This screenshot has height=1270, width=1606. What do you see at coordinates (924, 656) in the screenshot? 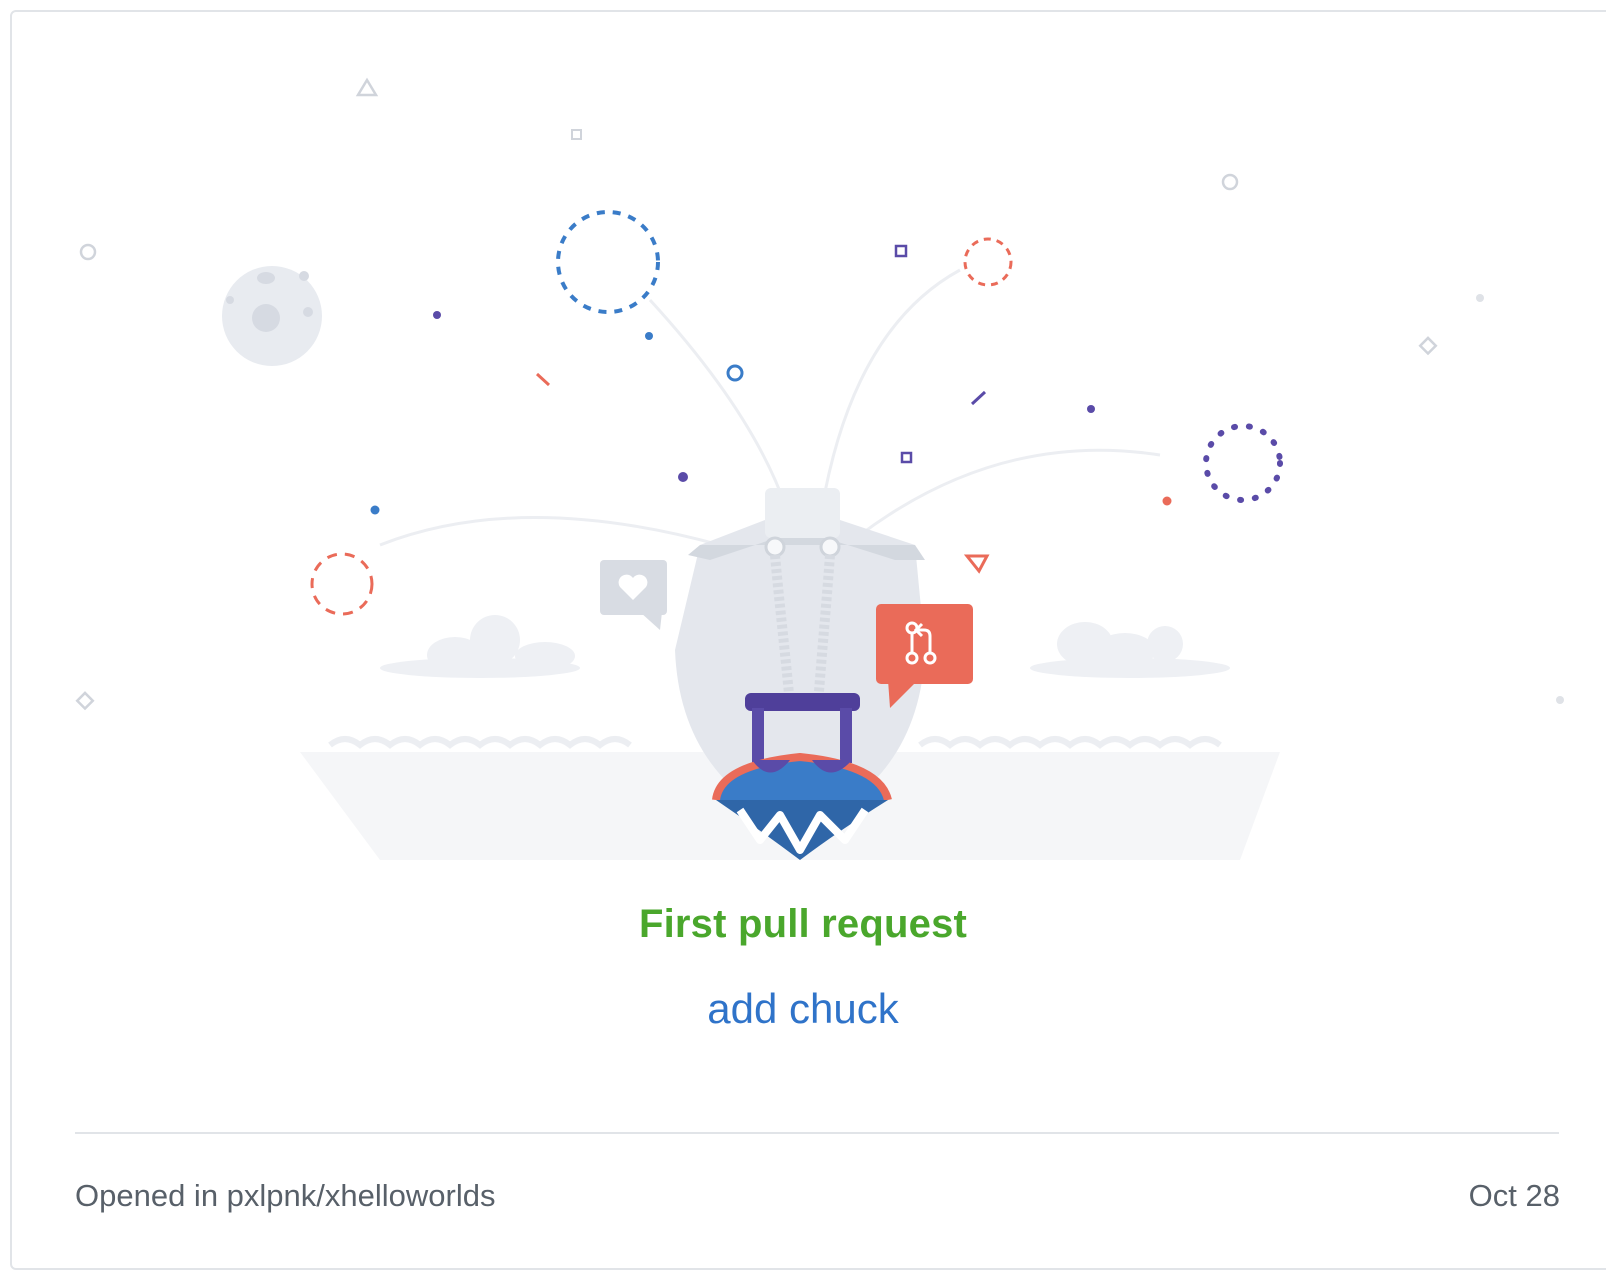
I see `git-pull-request-icon` at bounding box center [924, 656].